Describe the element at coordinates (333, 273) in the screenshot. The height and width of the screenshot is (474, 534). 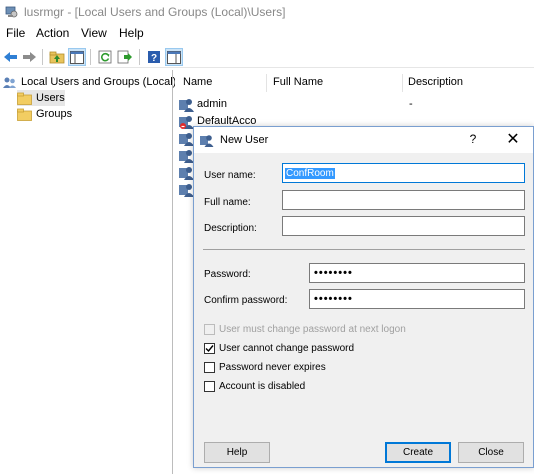
I see `password-value: ••••••••` at that location.